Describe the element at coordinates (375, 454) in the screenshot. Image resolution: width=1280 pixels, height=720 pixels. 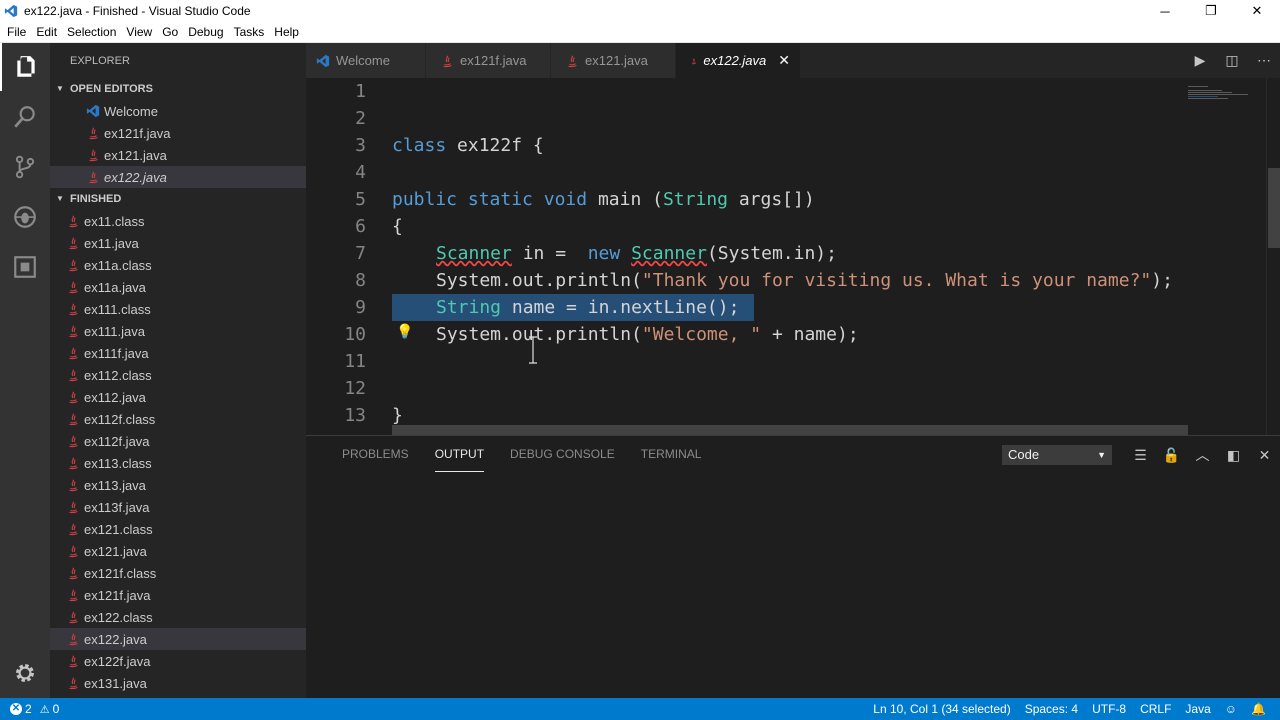
I see `tab-problems: PROBLEMS` at that location.